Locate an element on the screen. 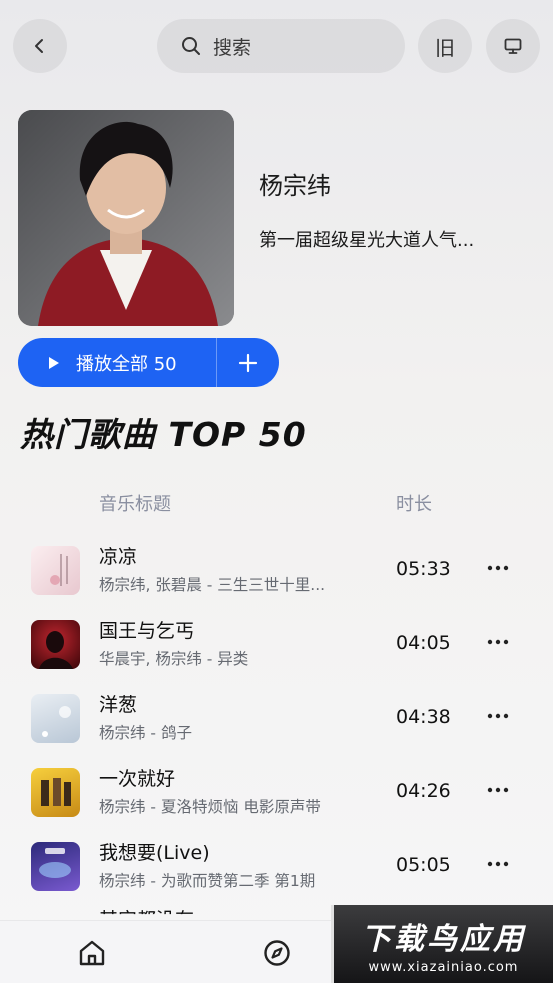  column-header-duration: 时长 is located at coordinates (414, 504).